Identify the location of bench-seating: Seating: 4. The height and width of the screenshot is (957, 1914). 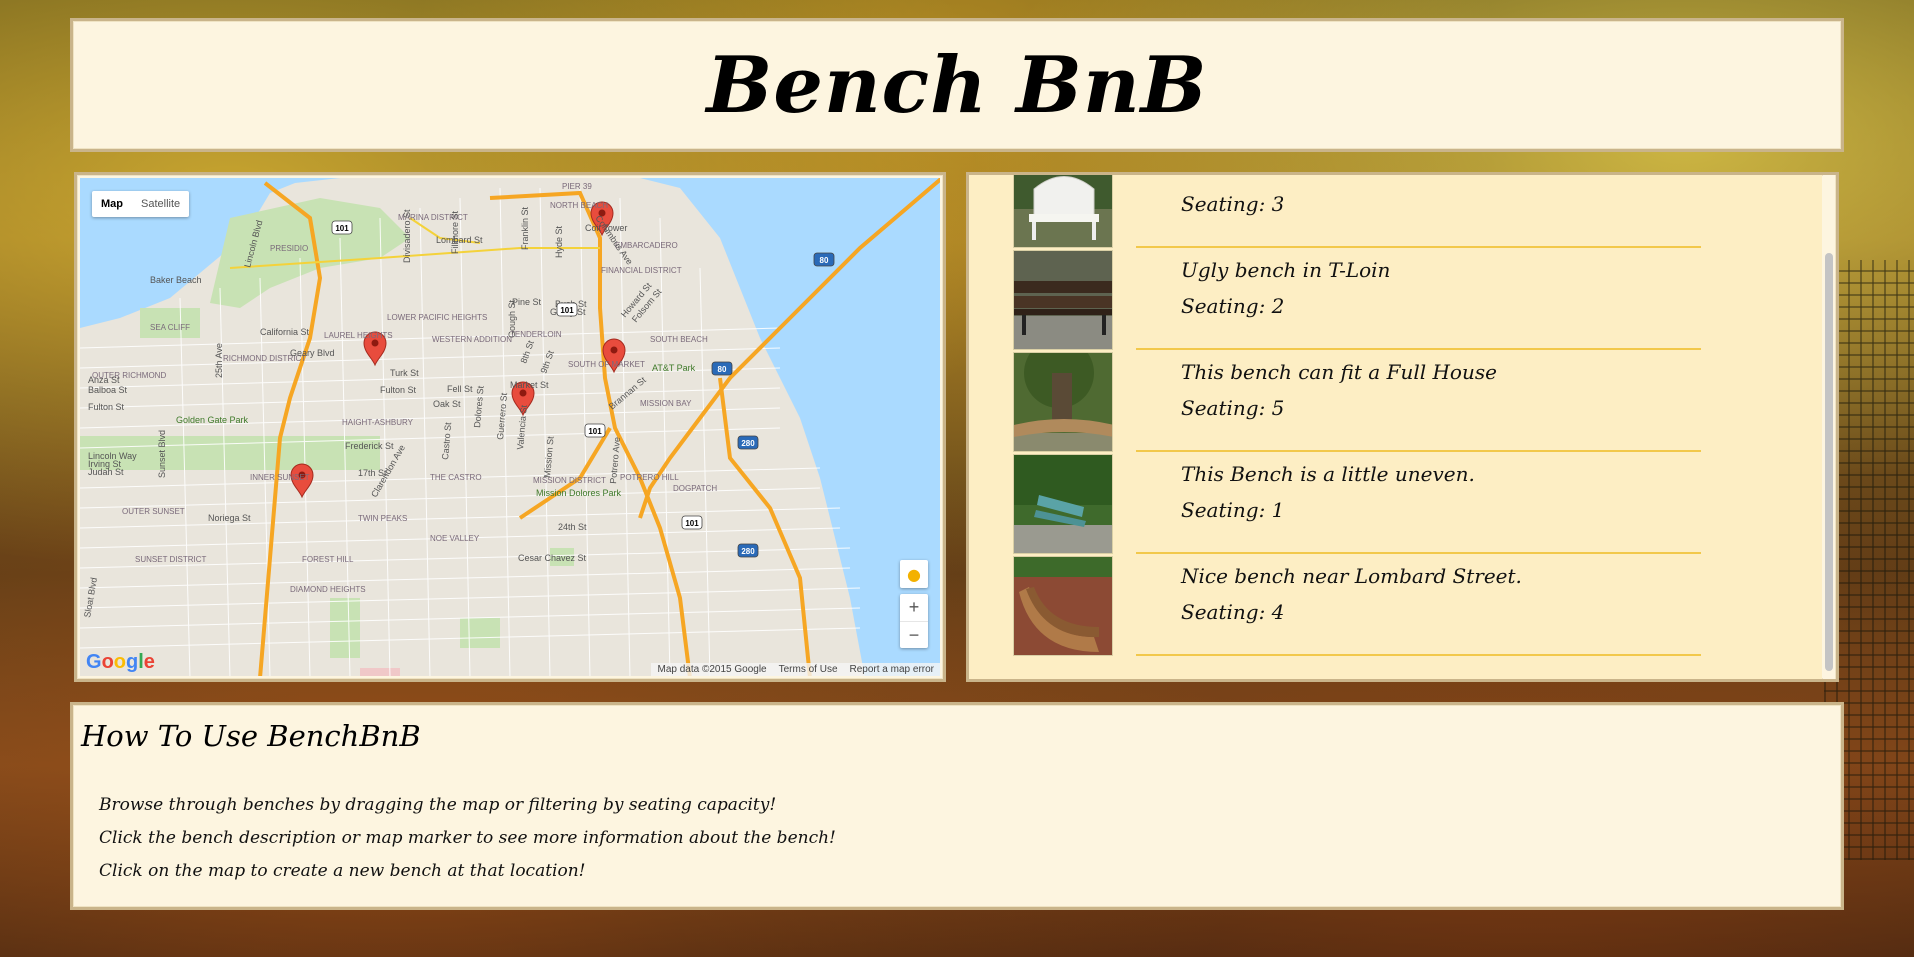
(1233, 612).